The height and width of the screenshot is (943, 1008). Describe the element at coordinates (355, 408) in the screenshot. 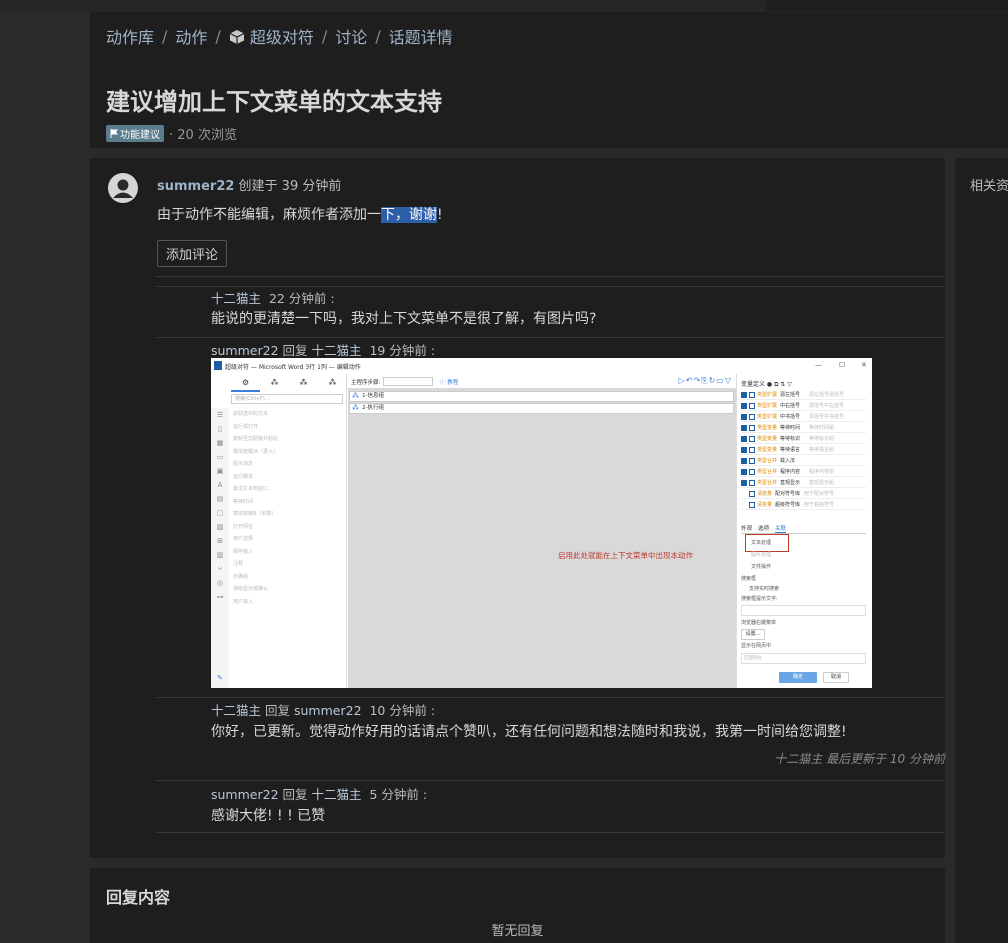

I see `step-icon: ⁂` at that location.